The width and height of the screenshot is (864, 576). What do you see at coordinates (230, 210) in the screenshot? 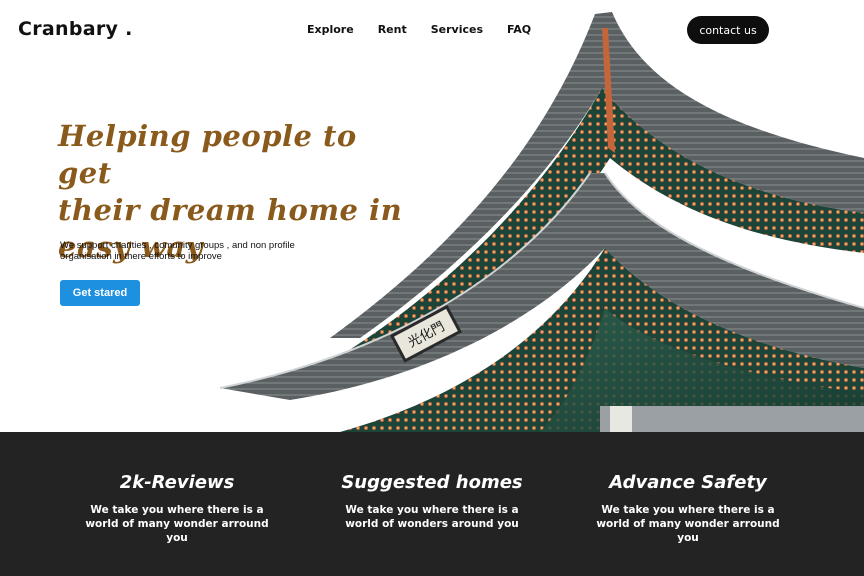
I see `headline-line-2: their dream home in` at bounding box center [230, 210].